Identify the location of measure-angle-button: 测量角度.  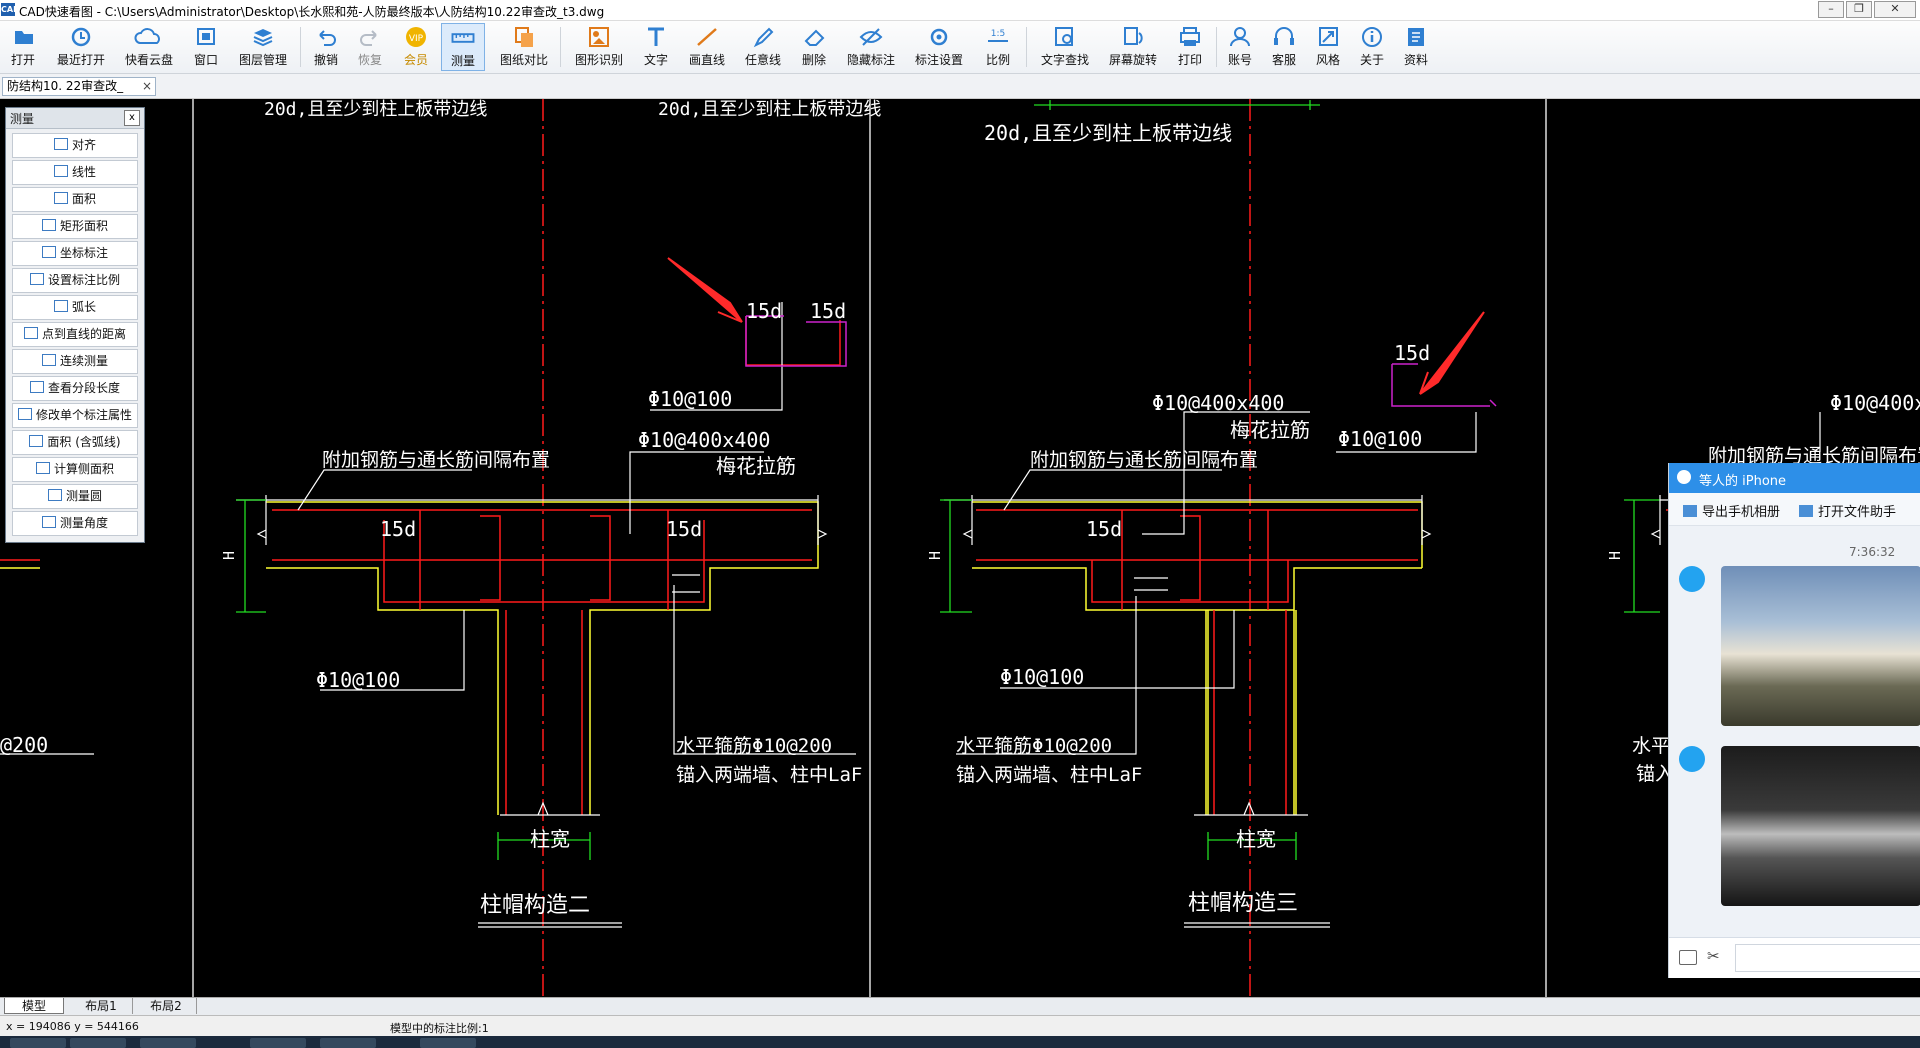
(75, 523).